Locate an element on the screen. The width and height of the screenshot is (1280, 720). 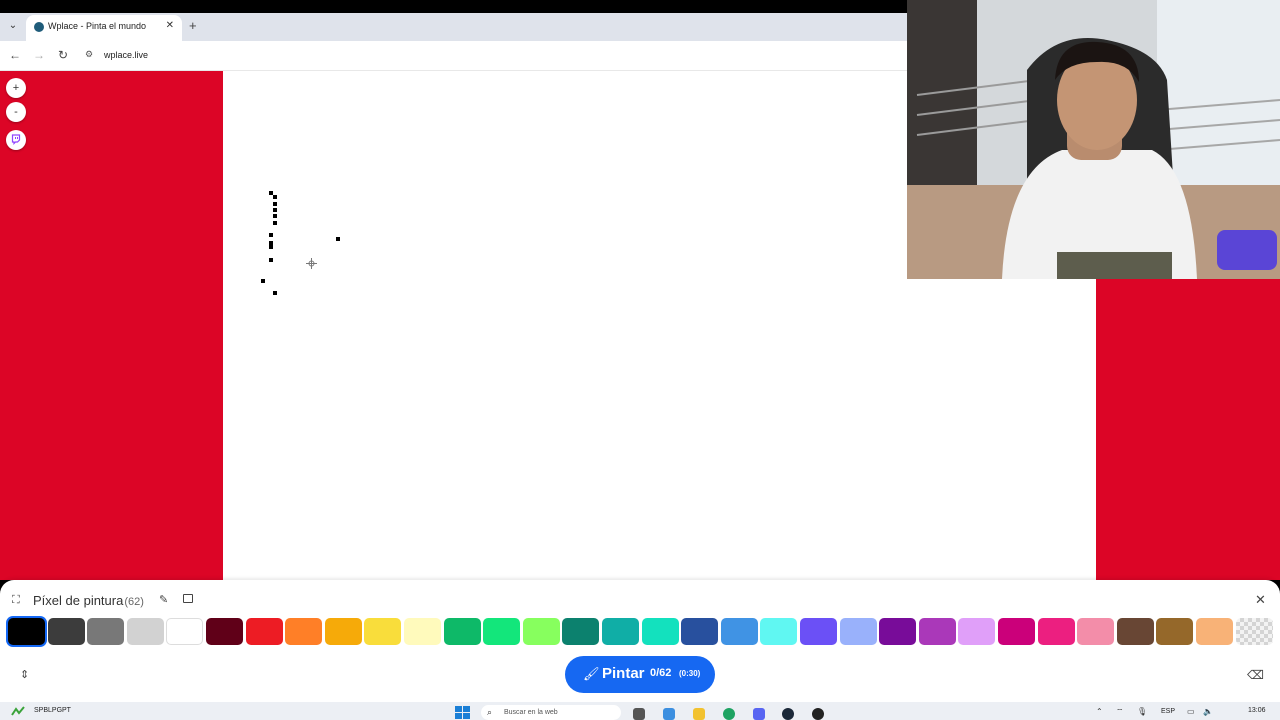
zoom-out-button: - is located at coordinates (16, 112).